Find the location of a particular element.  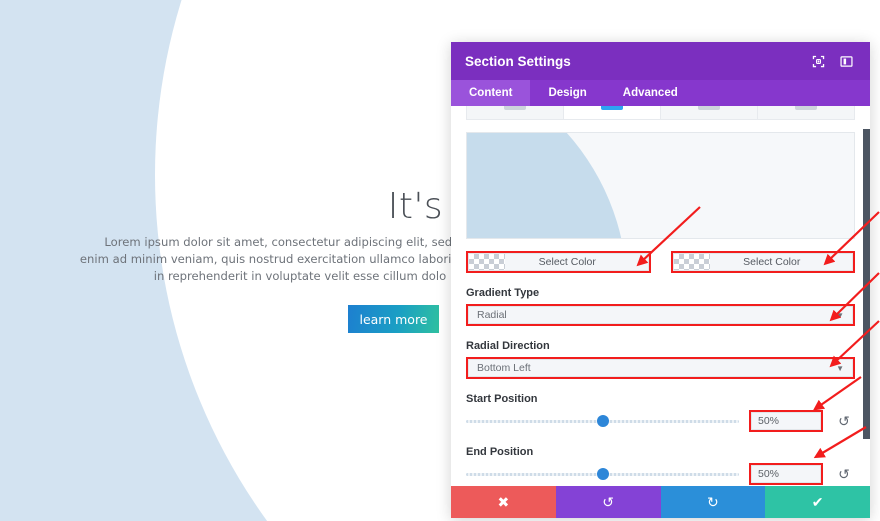

color-swatch-1-icon is located at coordinates (487, 262).